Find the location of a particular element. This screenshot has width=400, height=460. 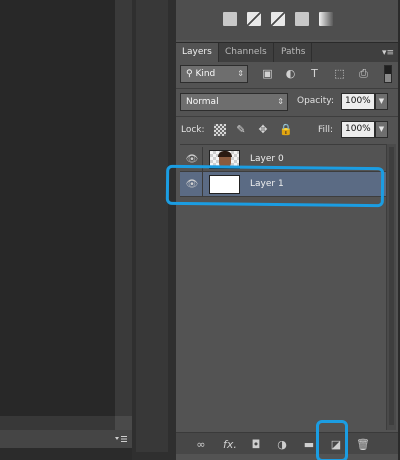

layer-filter-row: ⚲ Kind ⇕ ▣ ◐ T ⬚ ⎙ is located at coordinates (287, 75).